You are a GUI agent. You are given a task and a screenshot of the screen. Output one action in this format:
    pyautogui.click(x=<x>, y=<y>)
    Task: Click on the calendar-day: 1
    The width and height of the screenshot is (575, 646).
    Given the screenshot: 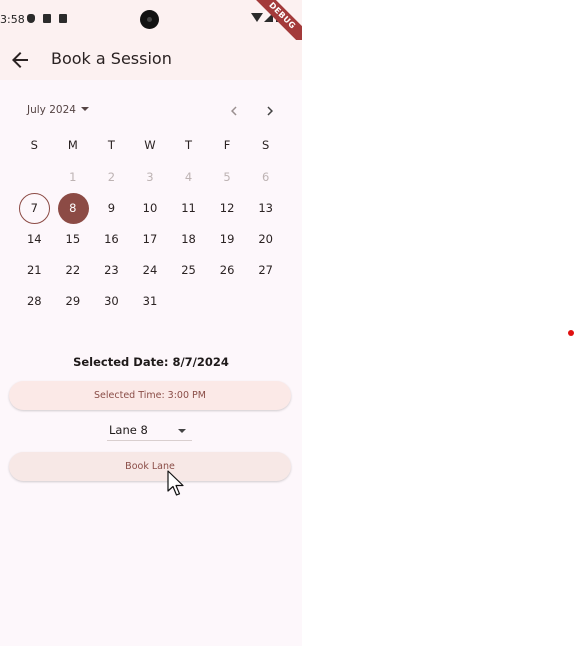 What is the action you would take?
    pyautogui.click(x=73, y=177)
    